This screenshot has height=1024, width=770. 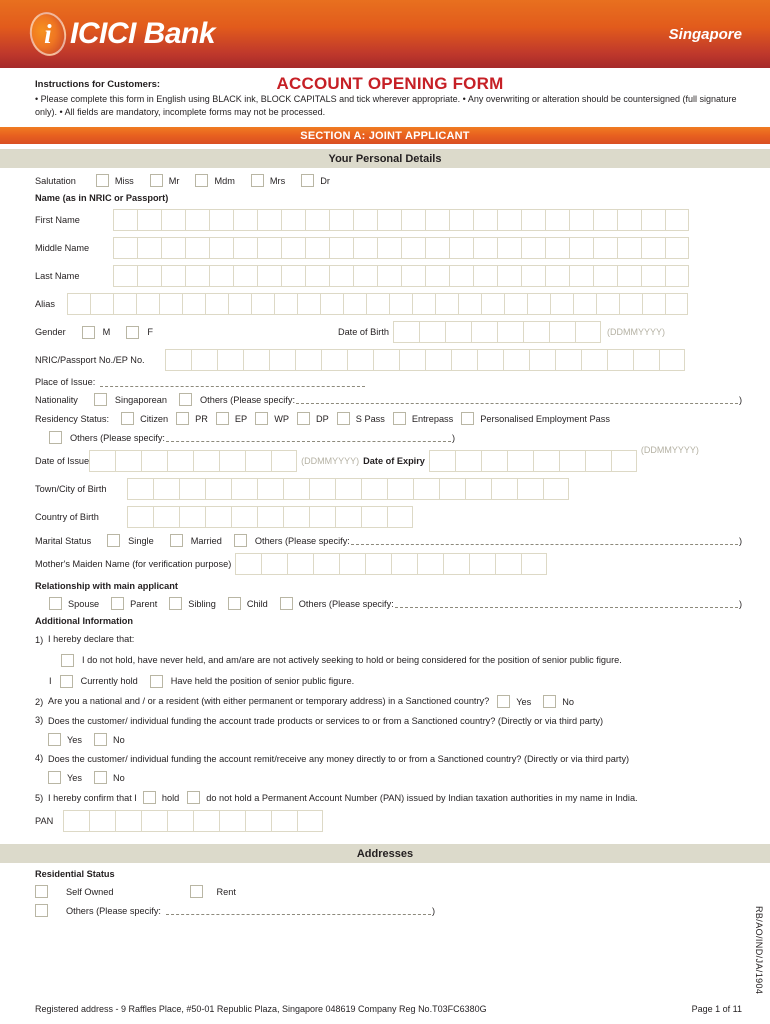 What do you see at coordinates (54, 778) in the screenshot?
I see `q4-checkbox-yes` at bounding box center [54, 778].